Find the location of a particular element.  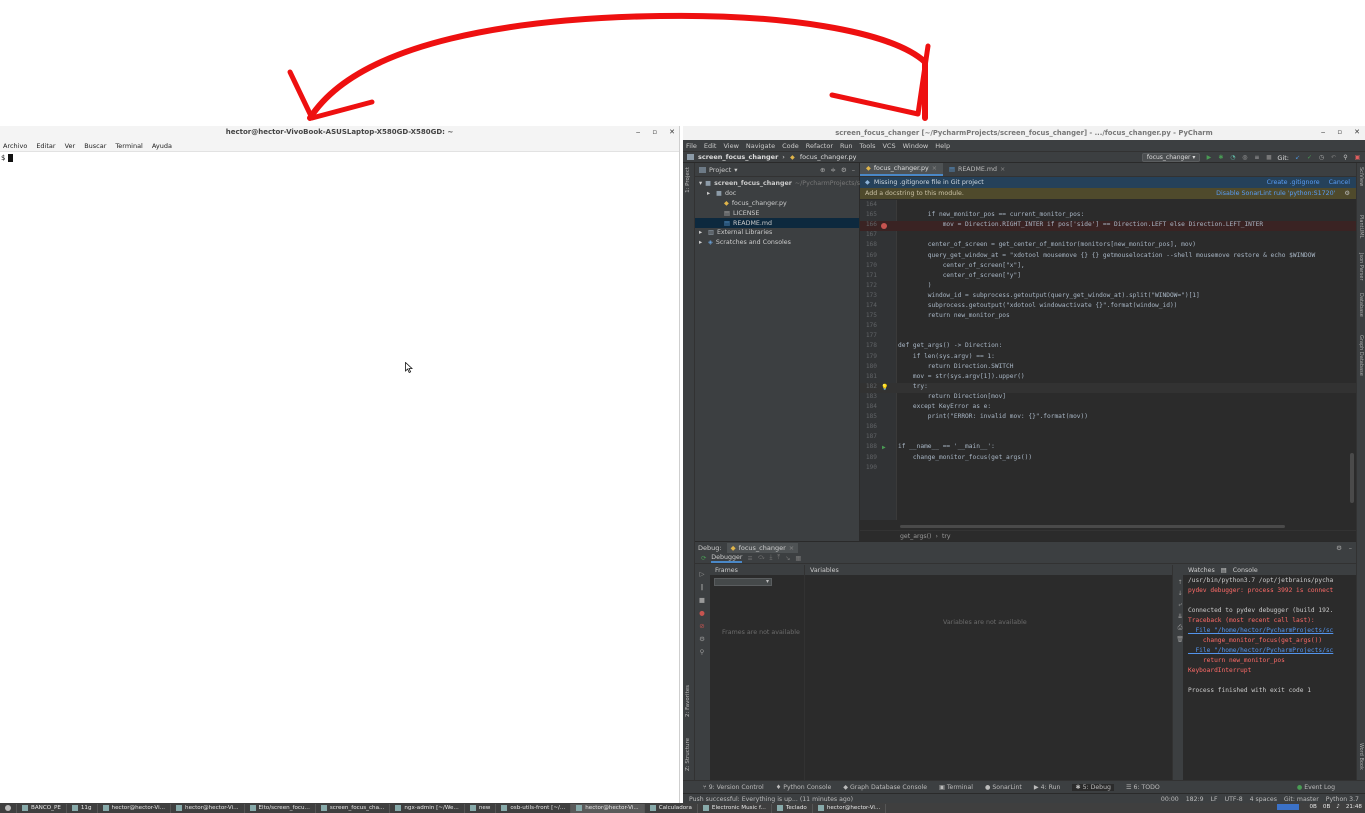

clock: 21:48 is located at coordinates (1354, 807).